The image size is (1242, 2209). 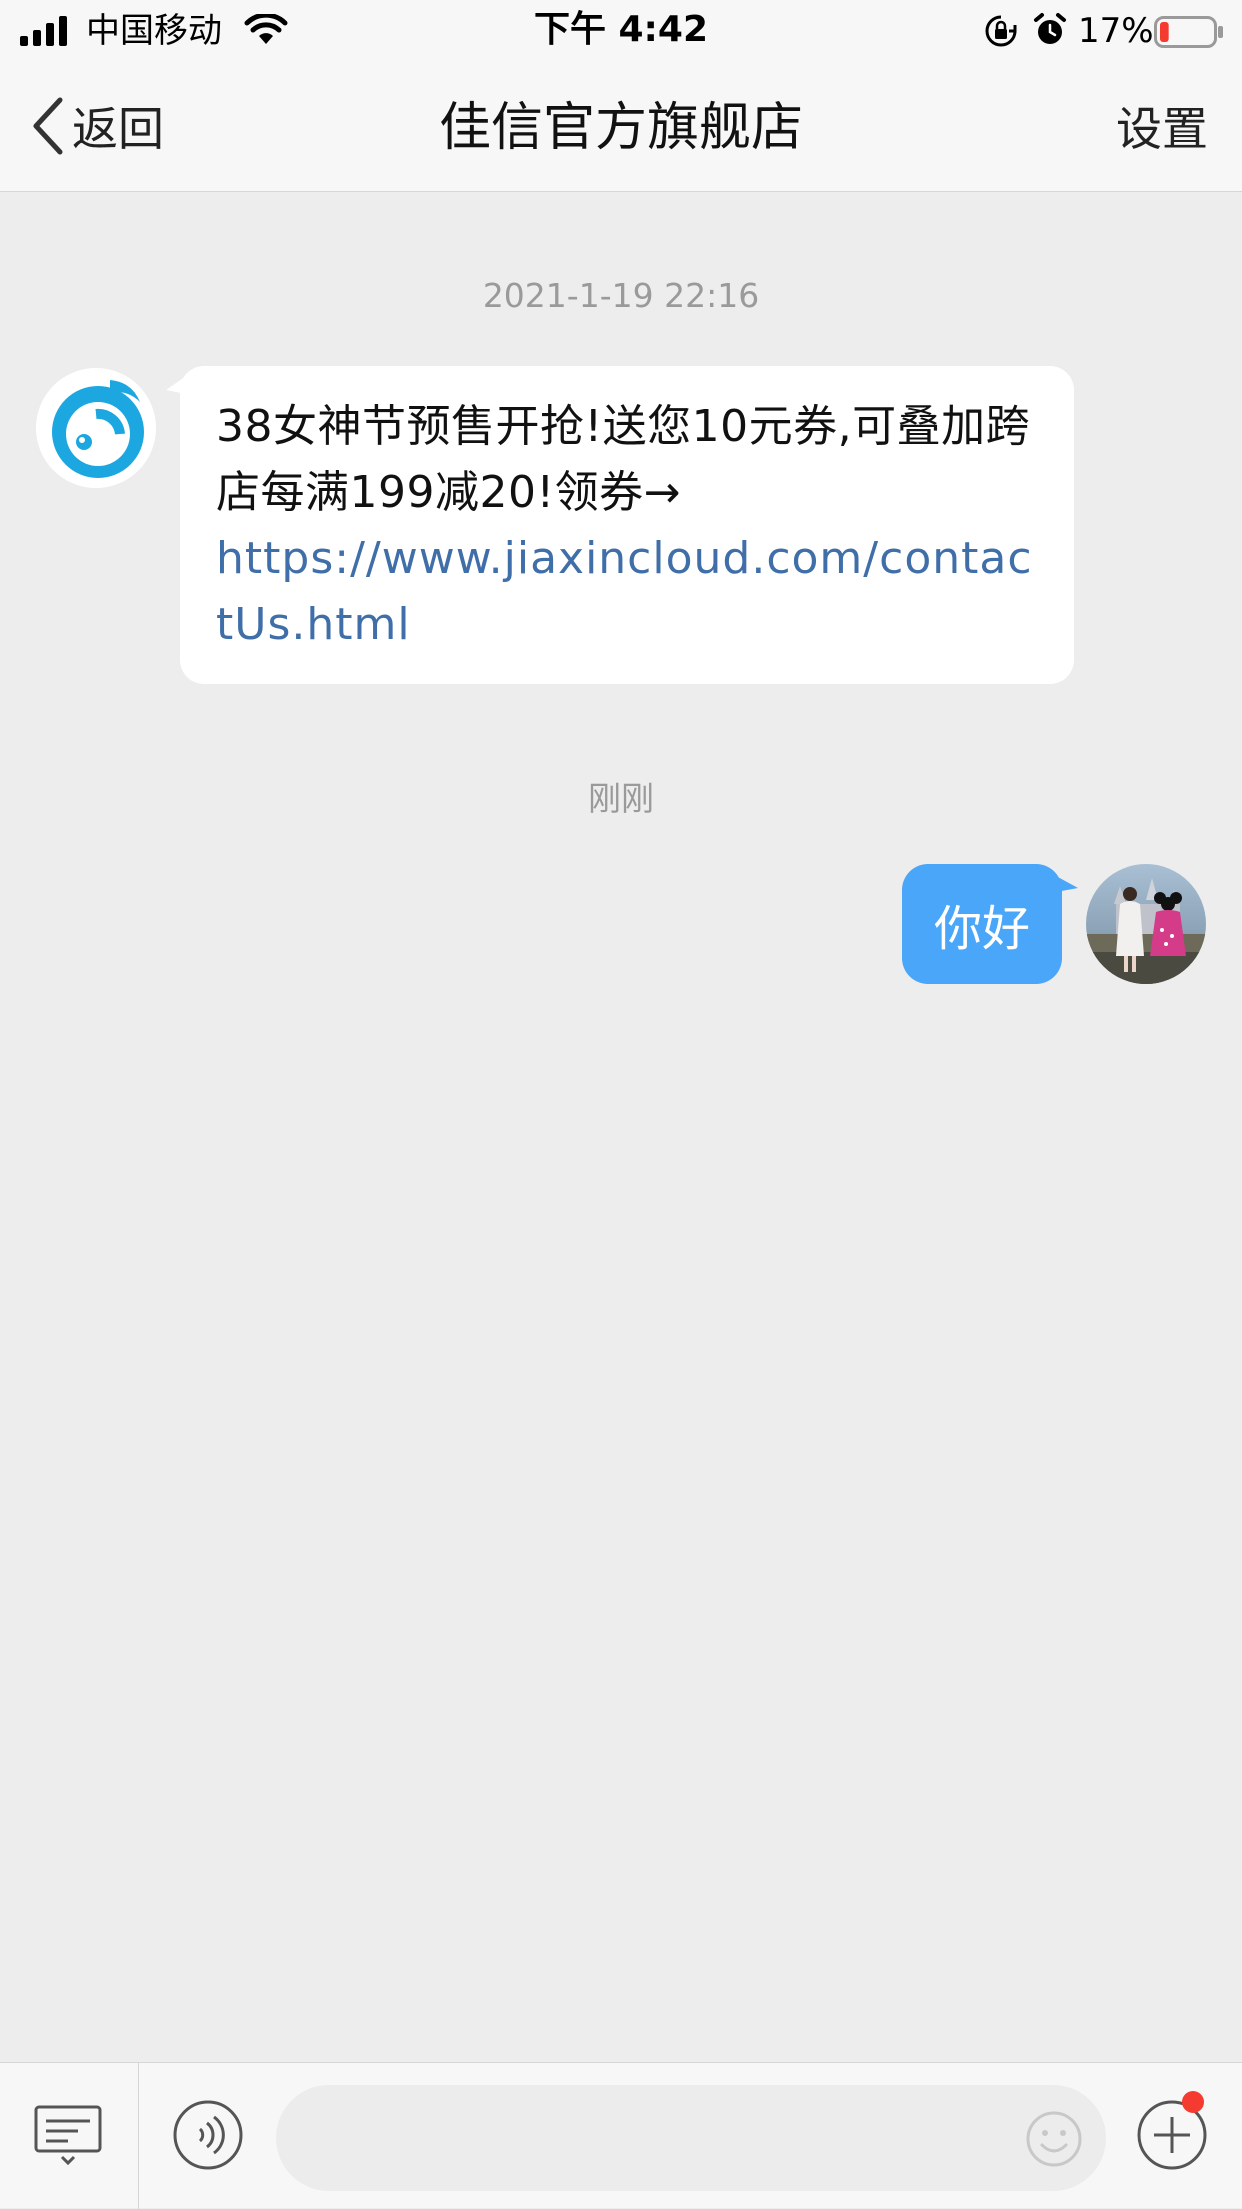 What do you see at coordinates (138, 2136) in the screenshot?
I see `divider` at bounding box center [138, 2136].